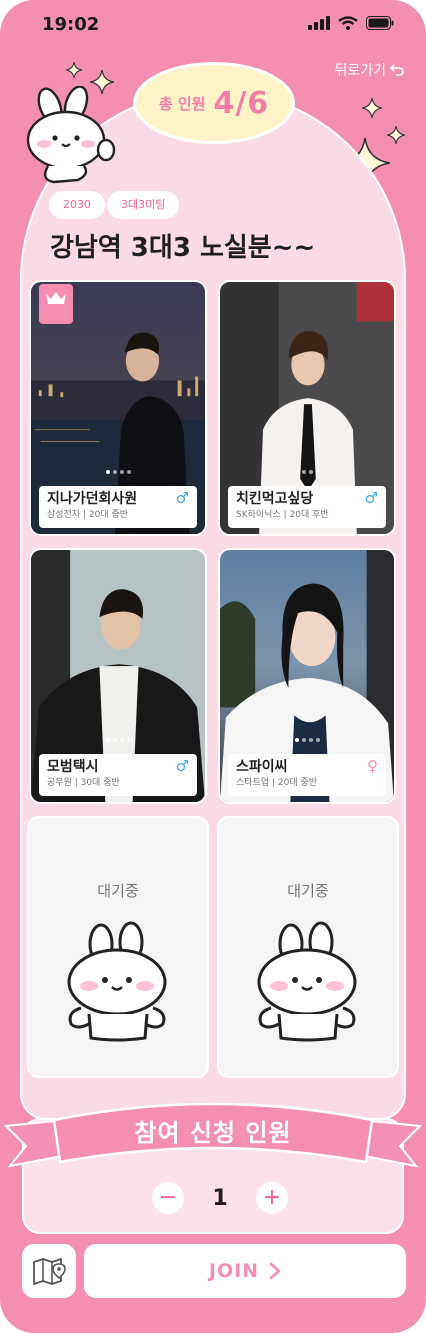 The image size is (426, 1333). Describe the element at coordinates (307, 408) in the screenshot. I see `member-card: 치킨먹고싶당 SK하이닉스 | 20대 후반 ♂` at that location.